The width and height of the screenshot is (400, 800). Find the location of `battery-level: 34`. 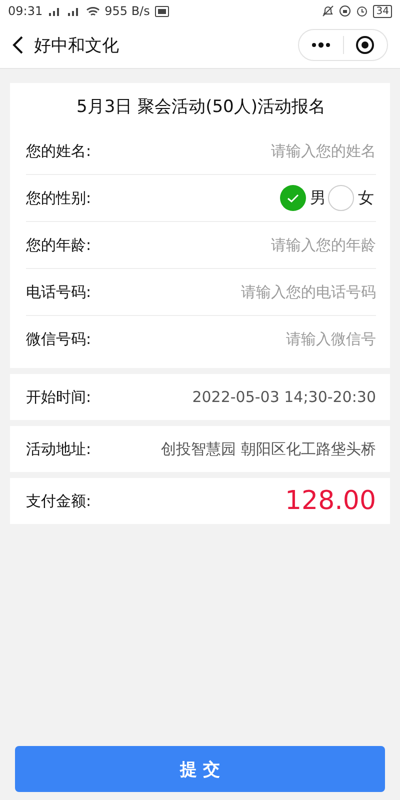

battery-level: 34 is located at coordinates (382, 11).